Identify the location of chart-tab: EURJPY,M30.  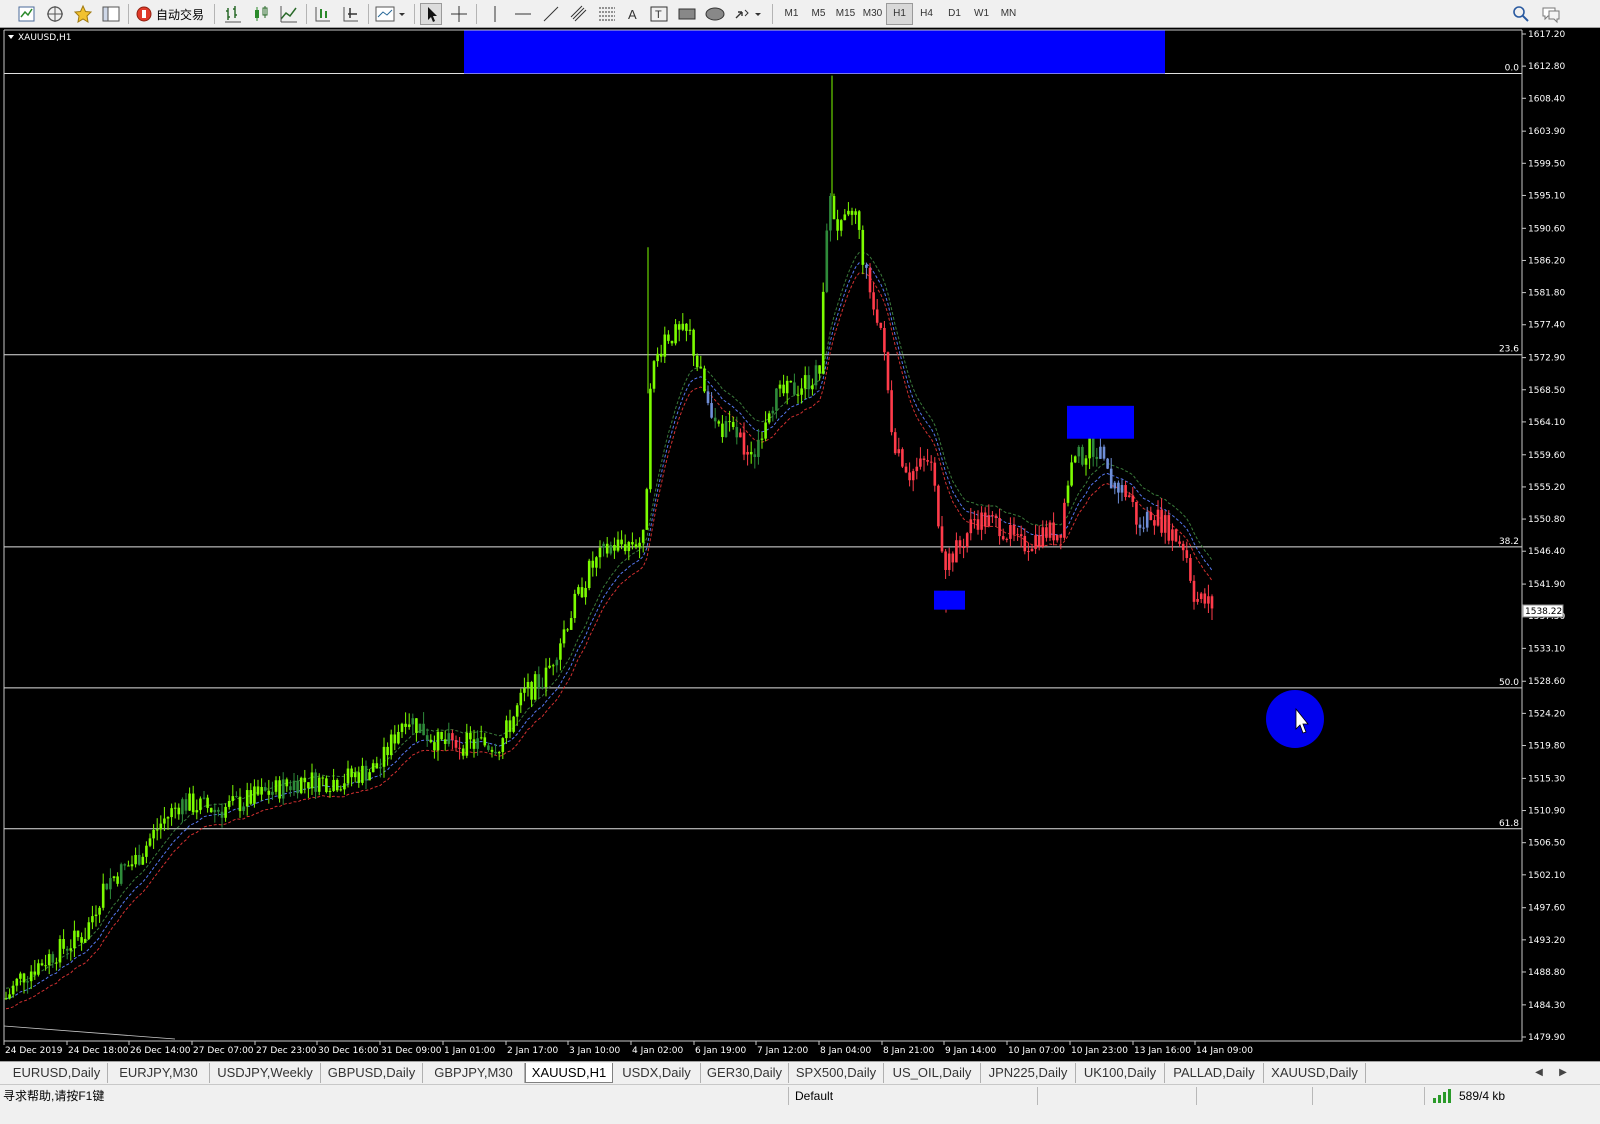
(159, 1073).